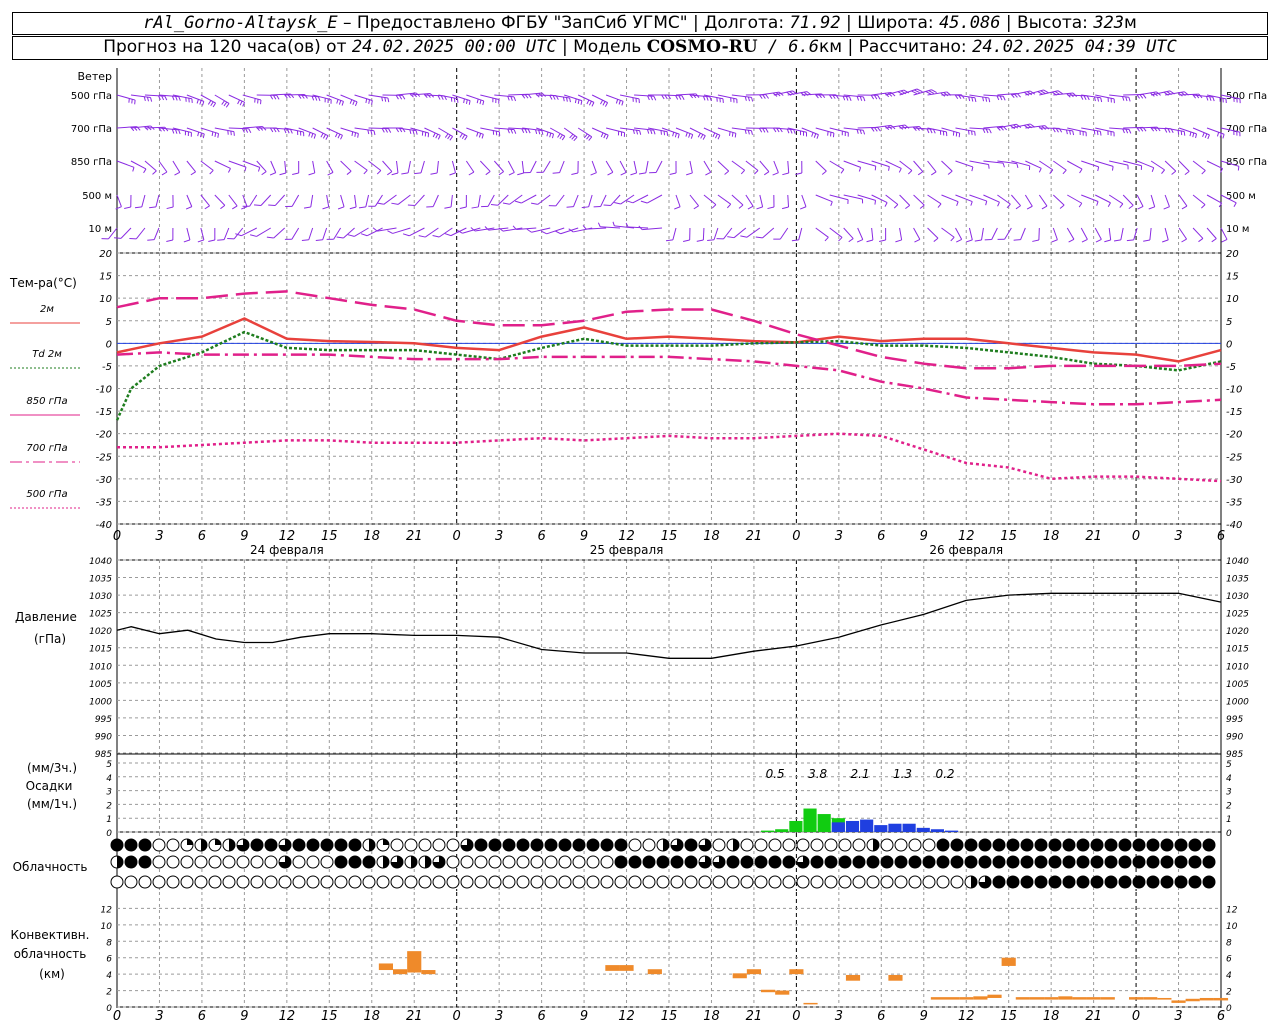 This screenshot has height=1024, width=1280. What do you see at coordinates (159, 1016) in the screenshot?
I see `x-tick-label-bottom: 3` at bounding box center [159, 1016].